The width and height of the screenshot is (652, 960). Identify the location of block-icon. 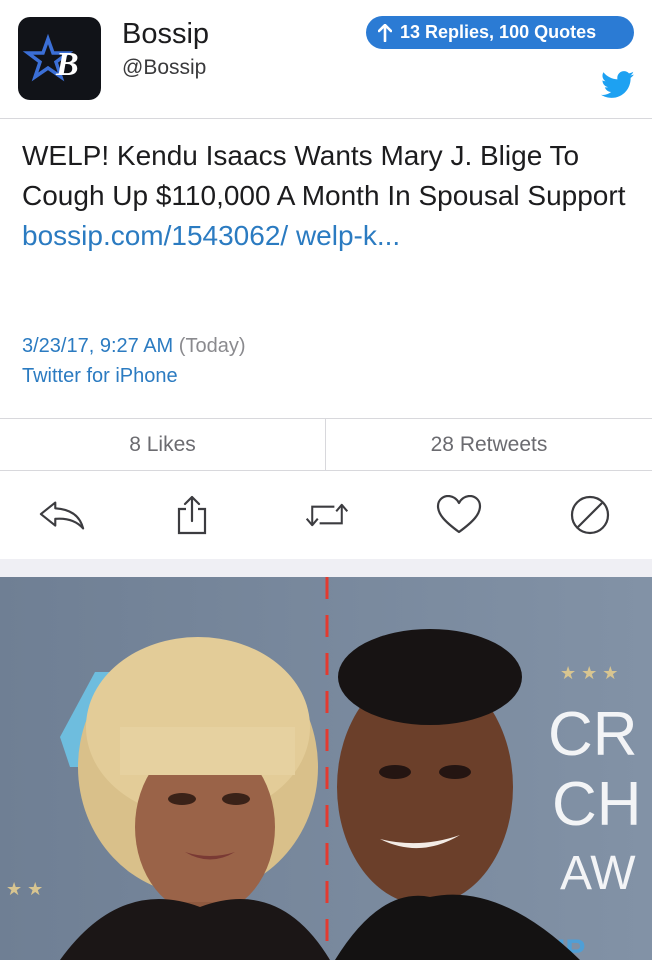
(590, 515).